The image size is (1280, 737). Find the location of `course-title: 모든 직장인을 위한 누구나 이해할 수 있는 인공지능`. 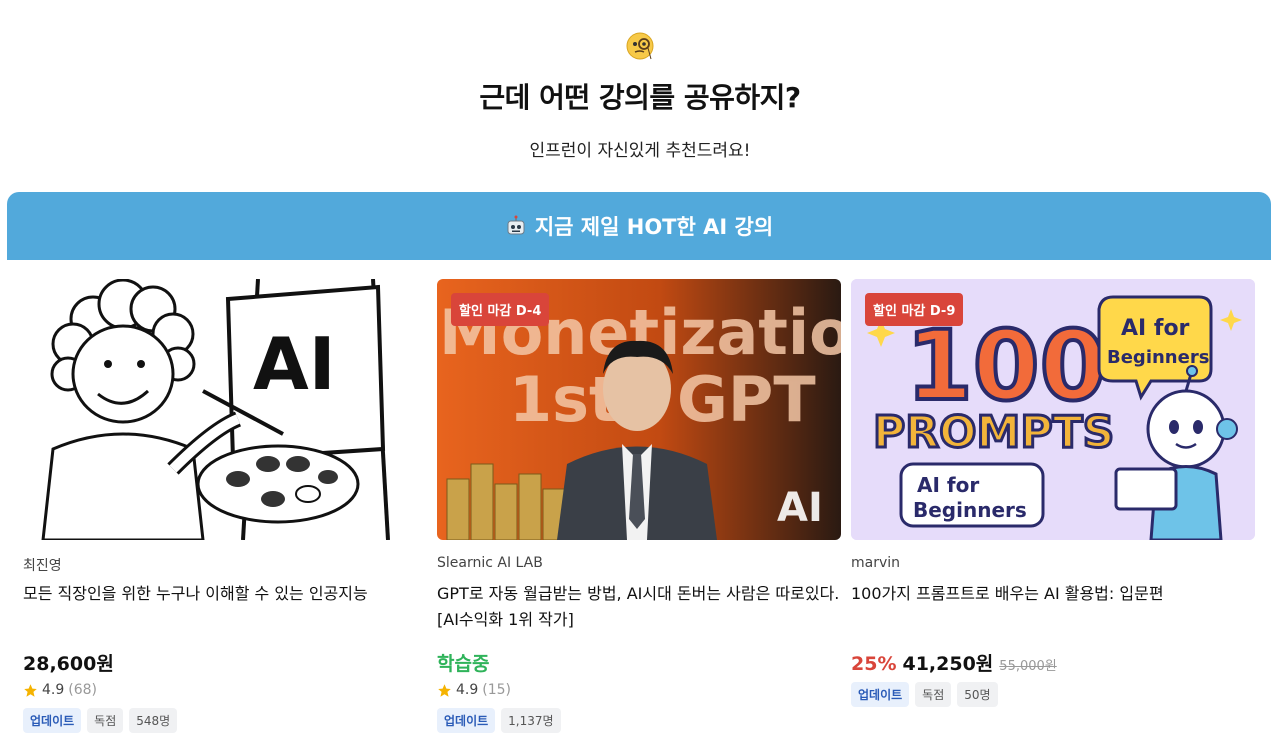

course-title: 모든 직장인을 위한 누구나 이해할 수 있는 인공지능 is located at coordinates (228, 594).